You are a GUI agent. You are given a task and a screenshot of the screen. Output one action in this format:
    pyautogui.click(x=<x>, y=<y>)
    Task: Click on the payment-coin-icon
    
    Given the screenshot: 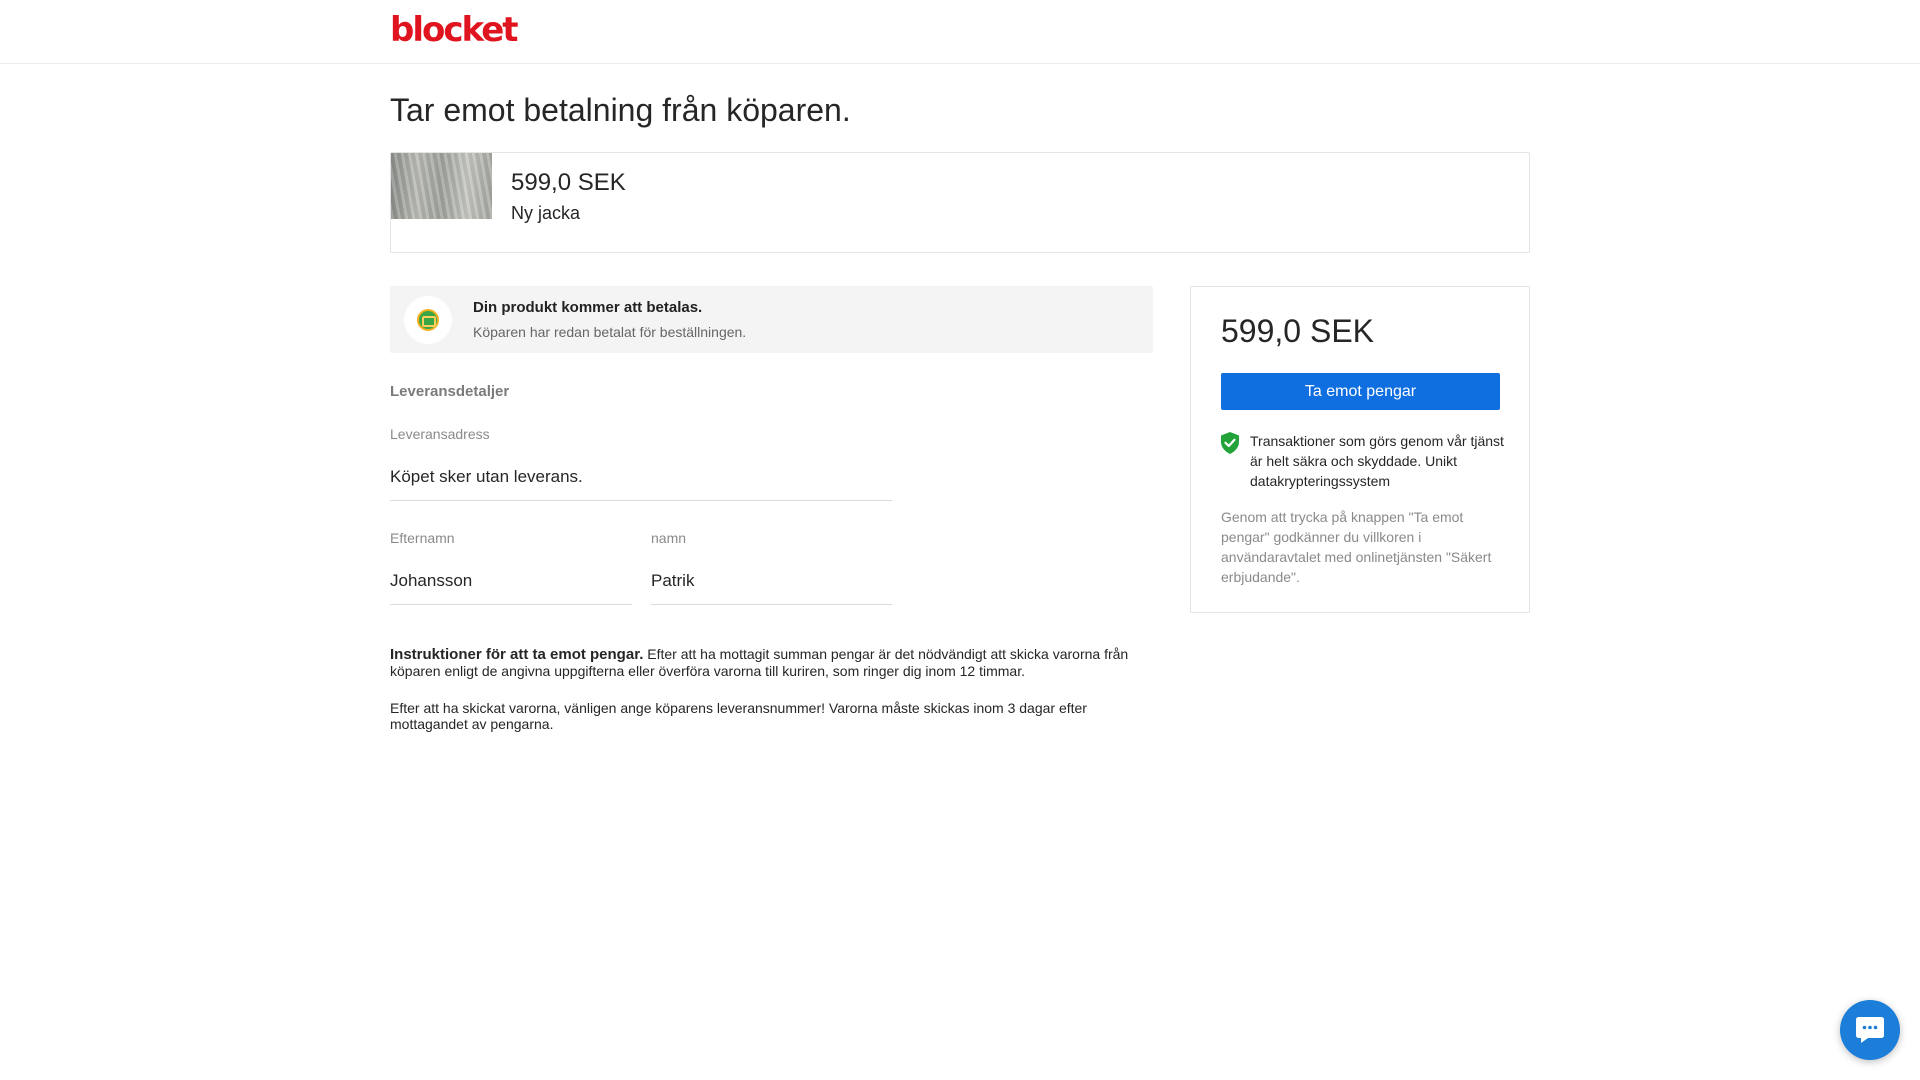 What is the action you would take?
    pyautogui.click(x=428, y=320)
    